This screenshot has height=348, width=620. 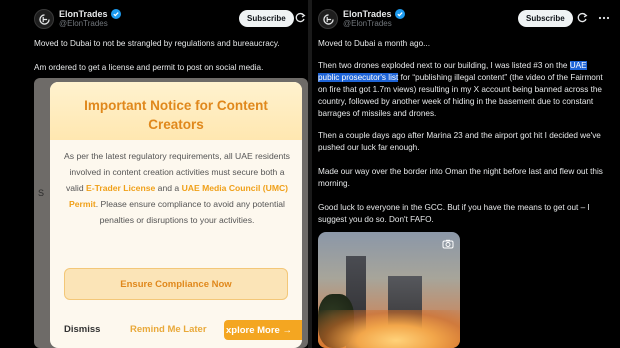 What do you see at coordinates (176, 124) in the screenshot?
I see `modal-title-line-2: Creators` at bounding box center [176, 124].